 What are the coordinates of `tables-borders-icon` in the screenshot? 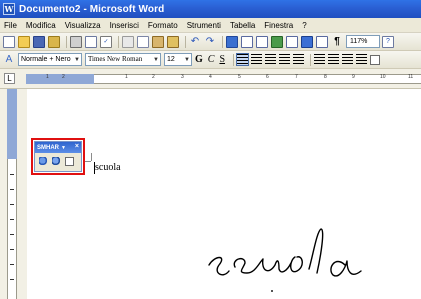 It's located at (247, 41).